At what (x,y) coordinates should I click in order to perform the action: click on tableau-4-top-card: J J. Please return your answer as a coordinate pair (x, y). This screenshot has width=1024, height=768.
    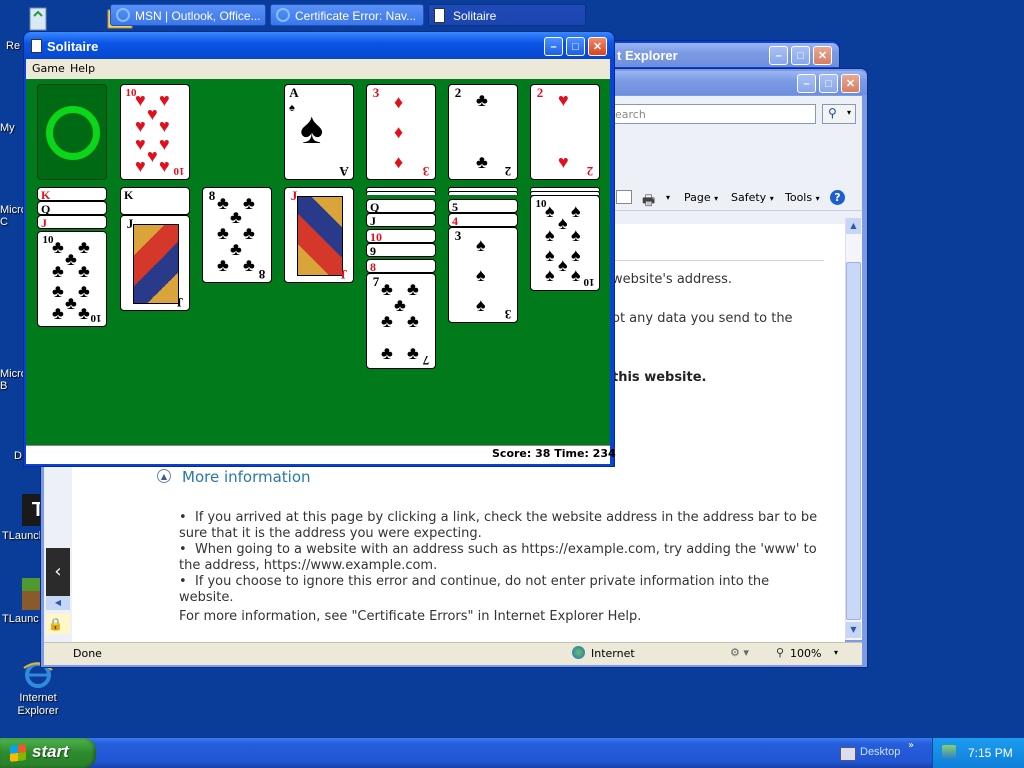
    Looking at the image, I should click on (319, 235).